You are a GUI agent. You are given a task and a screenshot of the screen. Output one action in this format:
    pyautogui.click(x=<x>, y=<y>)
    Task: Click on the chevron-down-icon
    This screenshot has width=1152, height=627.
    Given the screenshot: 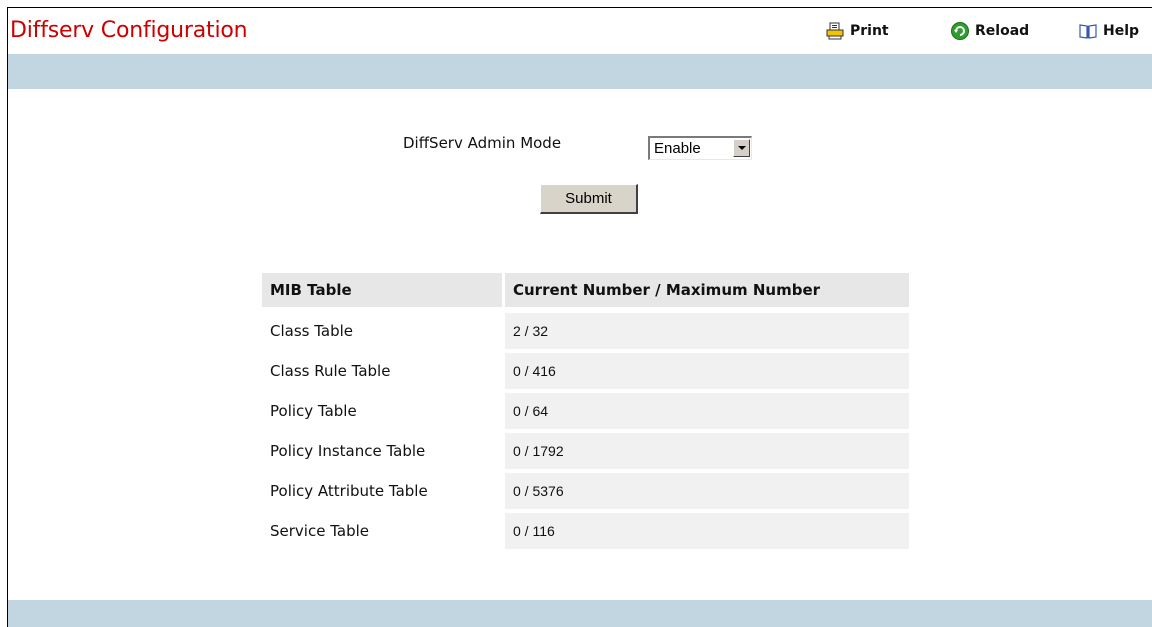 What is the action you would take?
    pyautogui.click(x=741, y=148)
    